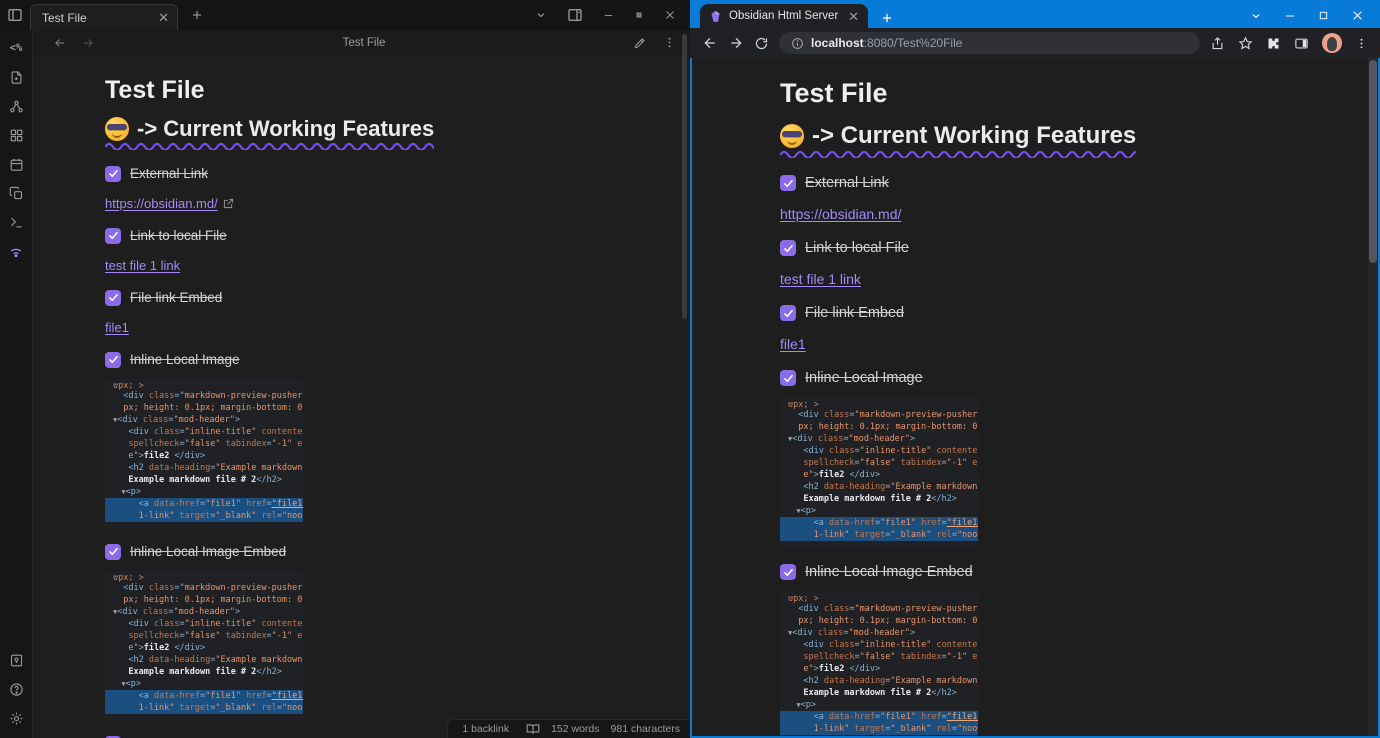 The height and width of the screenshot is (738, 1380). What do you see at coordinates (989, 43) in the screenshot?
I see `url-bar: localhost:8080/Test%20File` at bounding box center [989, 43].